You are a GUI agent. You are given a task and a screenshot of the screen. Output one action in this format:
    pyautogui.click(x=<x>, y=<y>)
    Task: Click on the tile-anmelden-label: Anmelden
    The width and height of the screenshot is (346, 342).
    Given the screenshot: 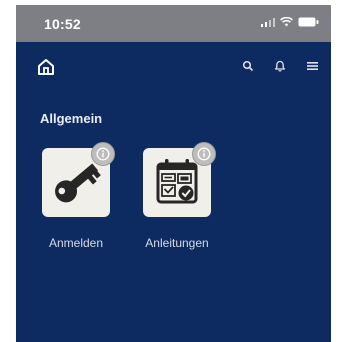 What is the action you would take?
    pyautogui.click(x=76, y=243)
    